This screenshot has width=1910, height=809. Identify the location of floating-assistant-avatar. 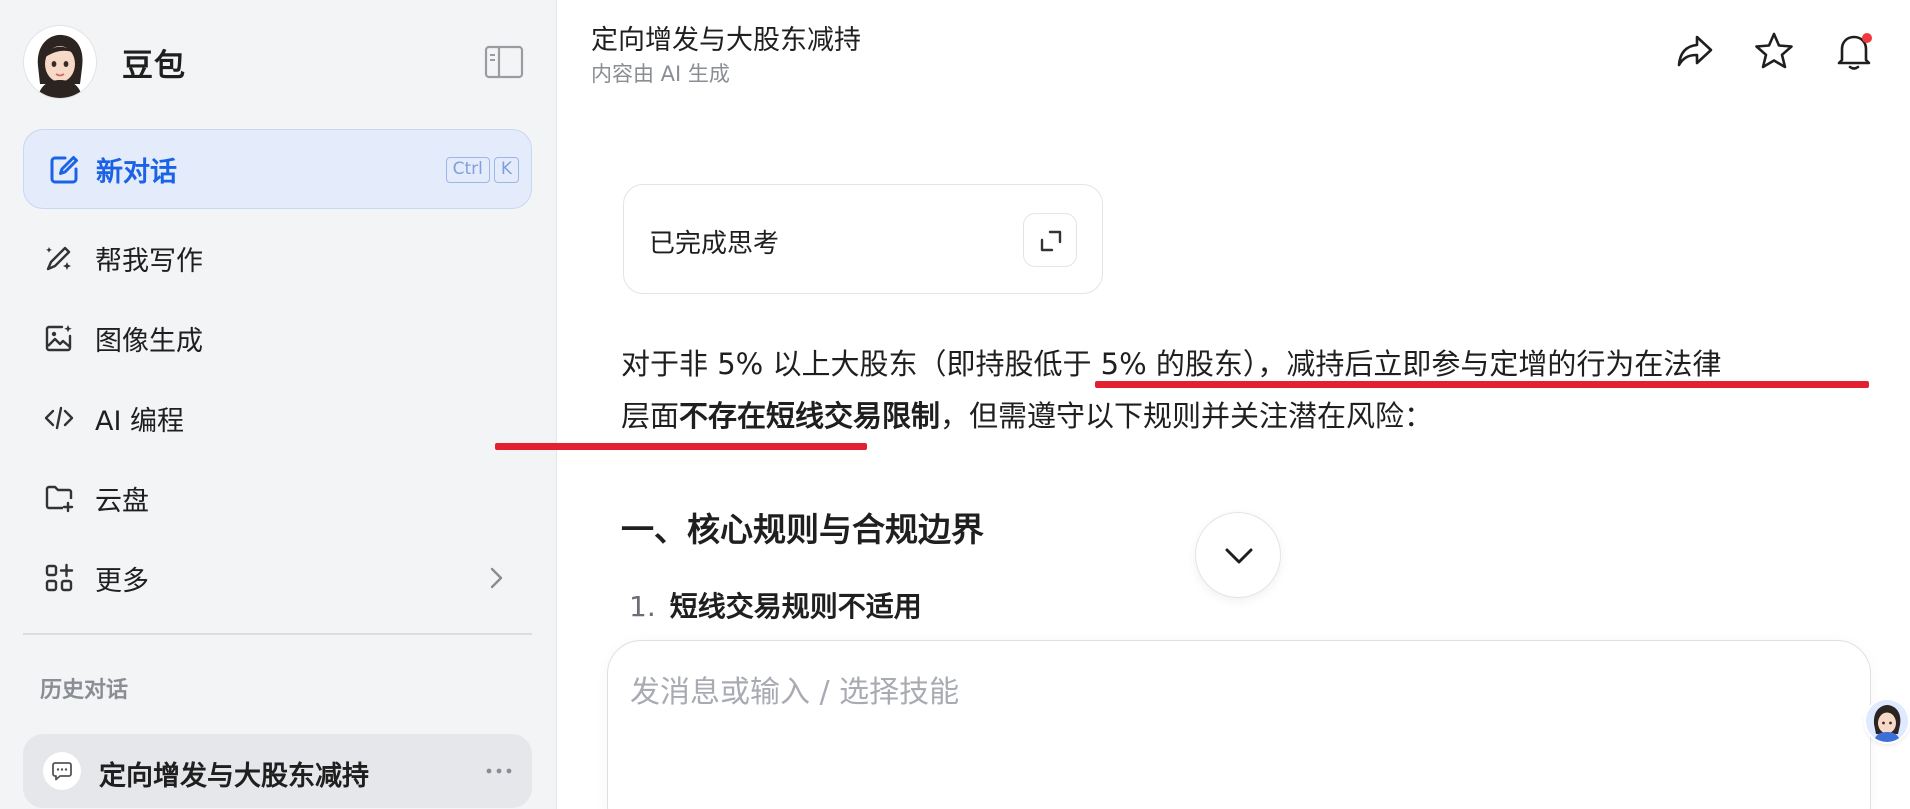
(1887, 721).